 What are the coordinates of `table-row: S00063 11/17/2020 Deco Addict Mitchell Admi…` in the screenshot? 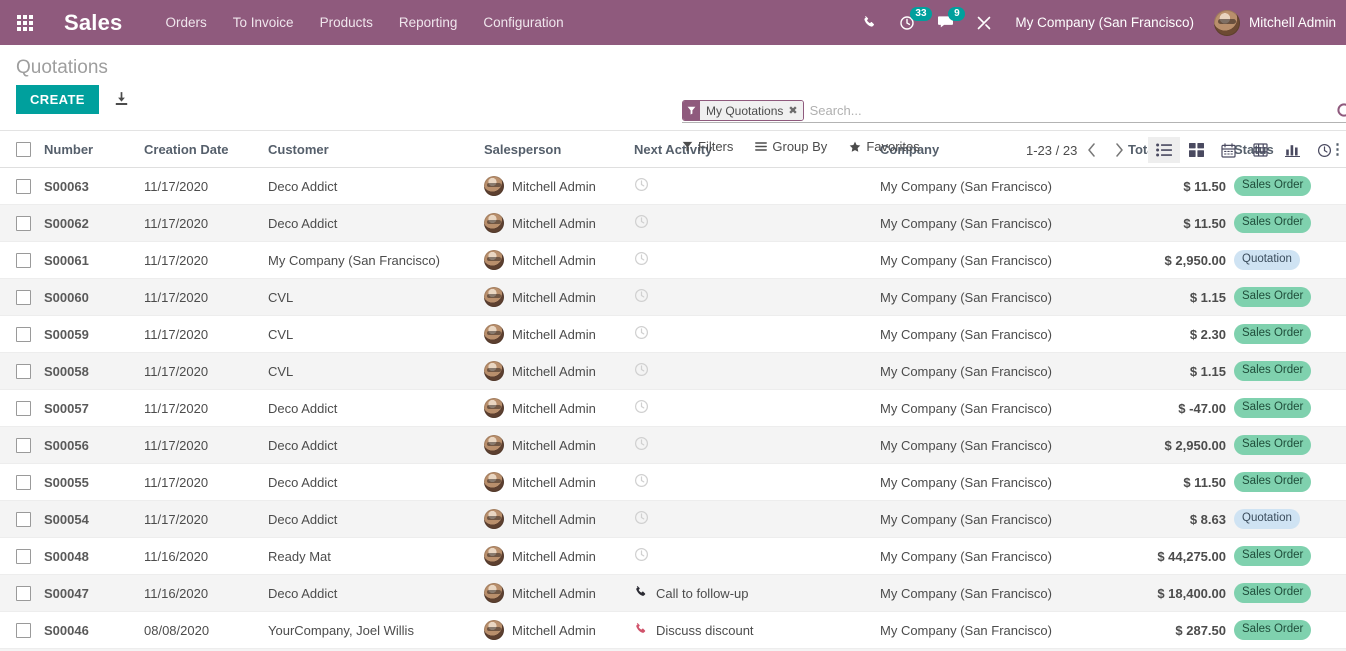 It's located at (673, 186).